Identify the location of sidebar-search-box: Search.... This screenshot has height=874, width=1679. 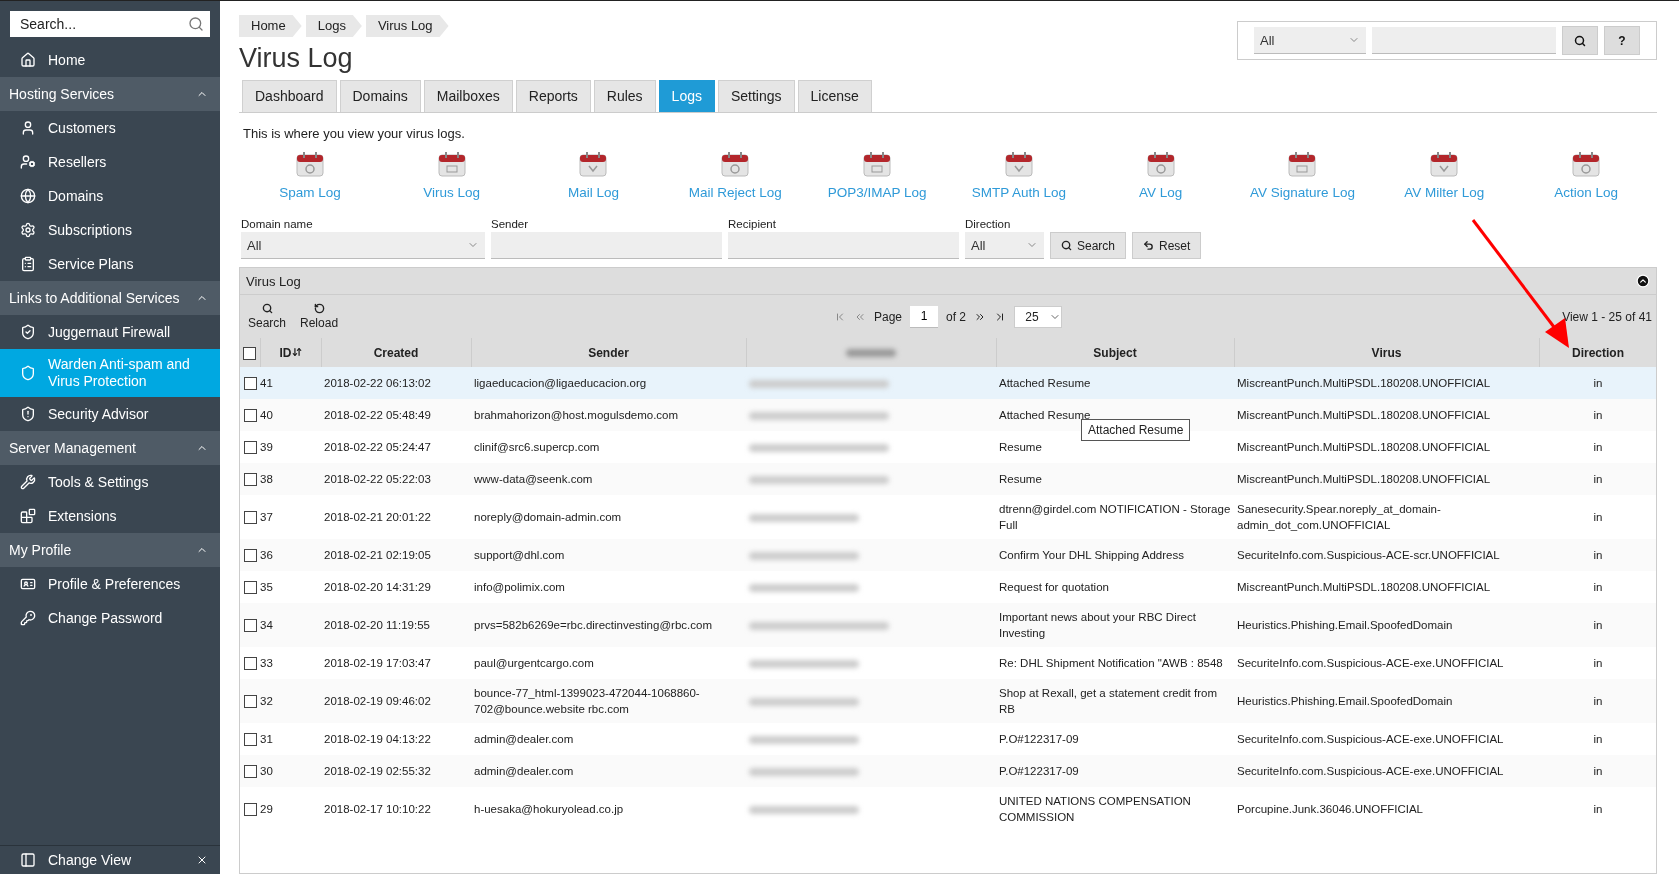
(110, 24).